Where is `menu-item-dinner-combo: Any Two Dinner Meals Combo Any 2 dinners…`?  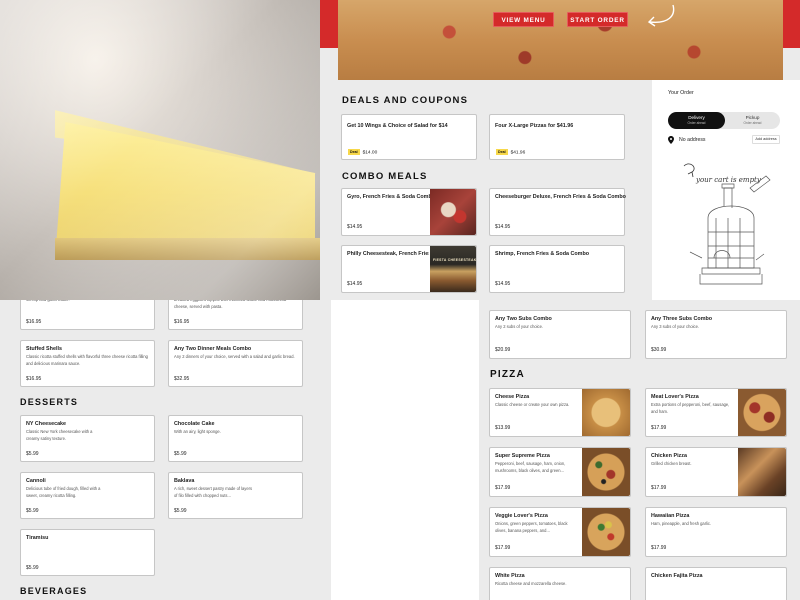 menu-item-dinner-combo: Any Two Dinner Meals Combo Any 2 dinners… is located at coordinates (235, 363).